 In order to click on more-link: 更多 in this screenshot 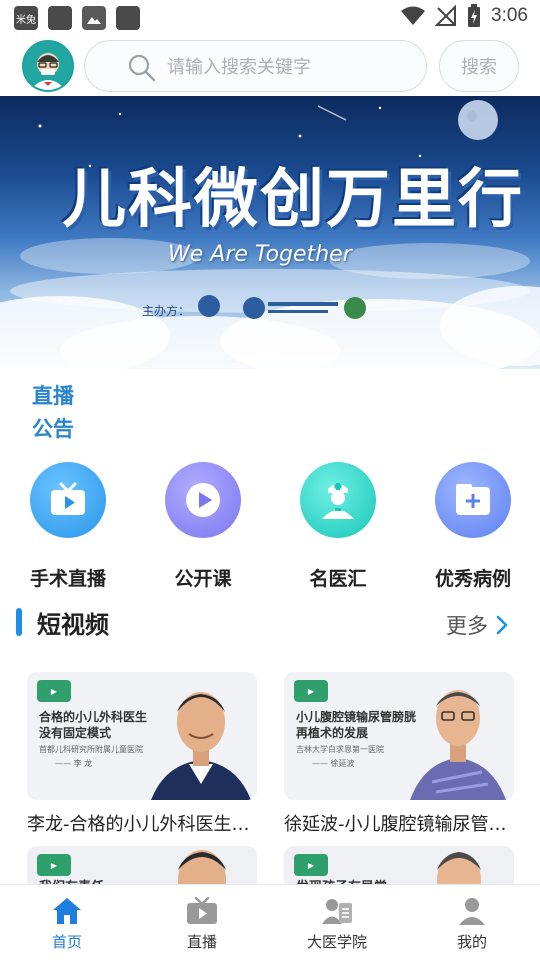, I will do `click(477, 625)`.